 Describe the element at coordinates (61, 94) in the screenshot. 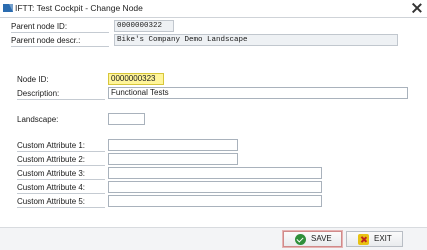

I see `description-label: Description:` at that location.